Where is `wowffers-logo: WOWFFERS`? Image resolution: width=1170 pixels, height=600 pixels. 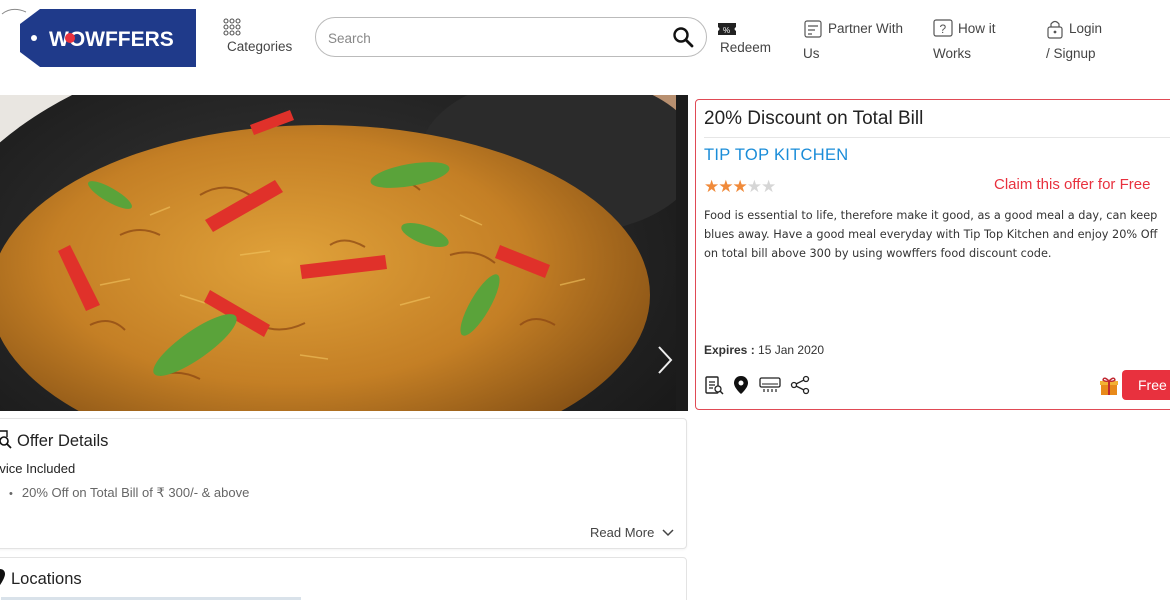
wowffers-logo: WOWFFERS is located at coordinates (99, 38).